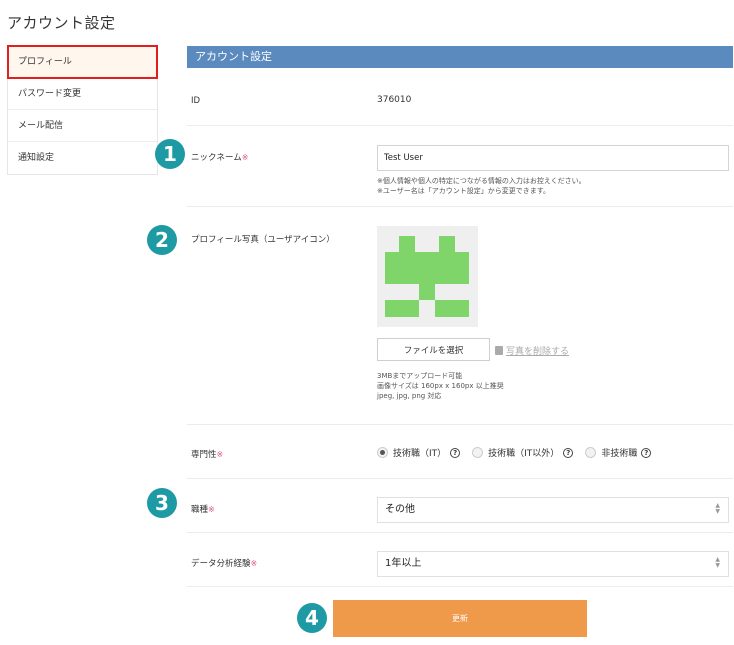 The height and width of the screenshot is (645, 734). What do you see at coordinates (162, 503) in the screenshot?
I see `step-badge-3: 3` at bounding box center [162, 503].